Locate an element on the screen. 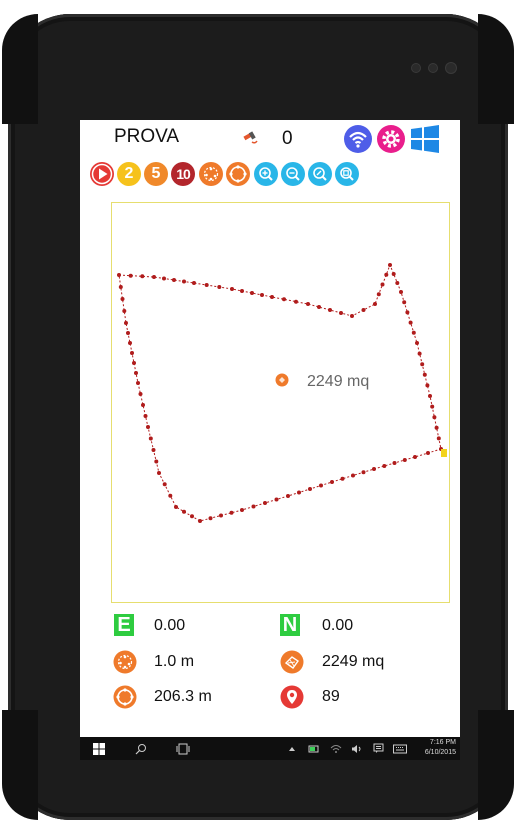 This screenshot has height=827, width=517. taskbar-clock: 7:16 PM 6/10/2015 is located at coordinates (440, 748).